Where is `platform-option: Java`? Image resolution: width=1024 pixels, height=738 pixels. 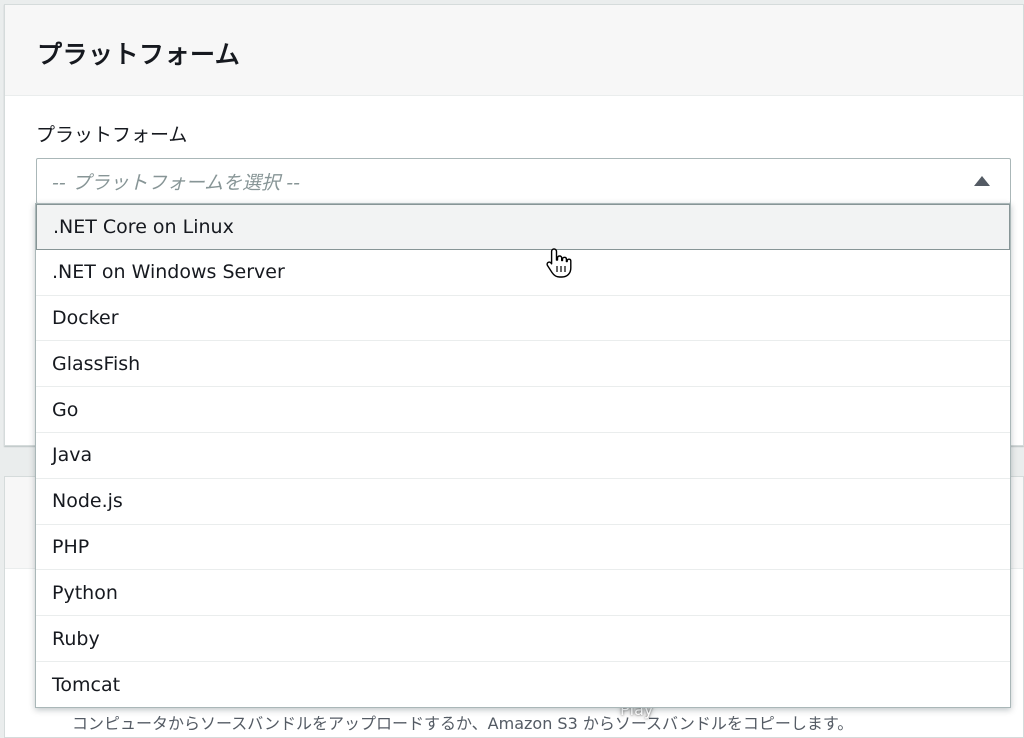 platform-option: Java is located at coordinates (523, 456).